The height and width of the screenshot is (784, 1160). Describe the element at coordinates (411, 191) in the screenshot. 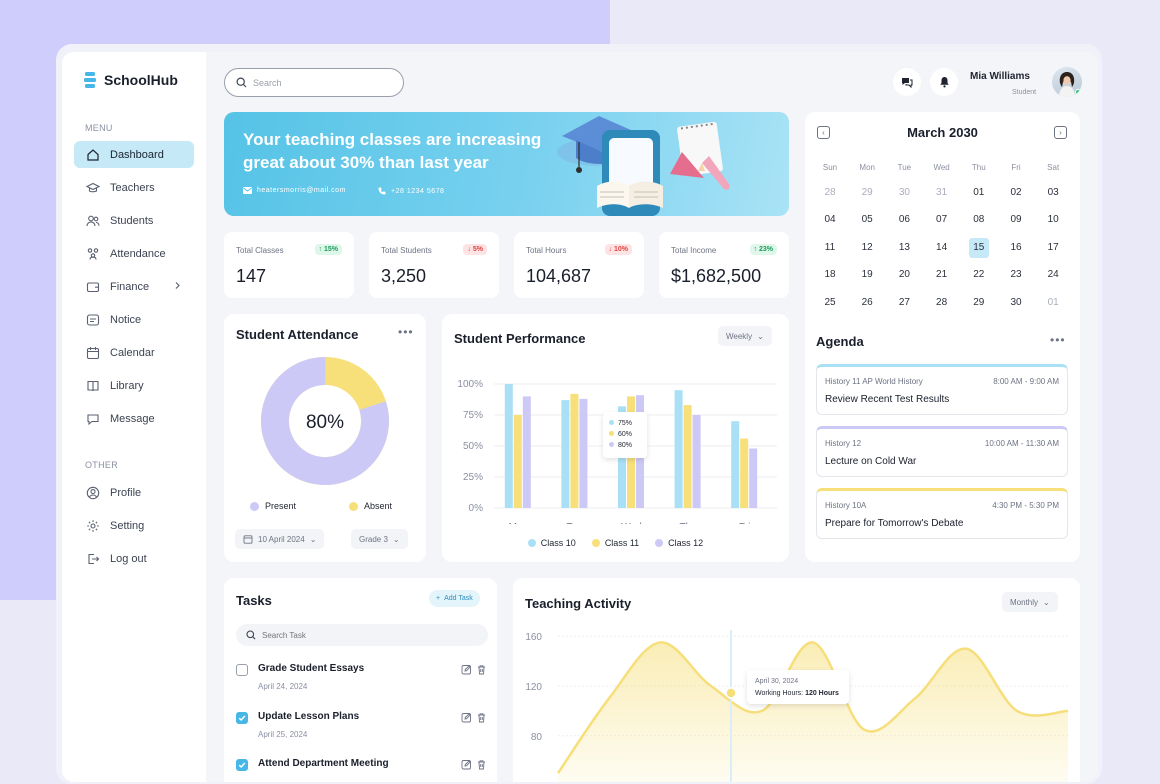

I see `banner-phone: +28 1234 5678` at that location.